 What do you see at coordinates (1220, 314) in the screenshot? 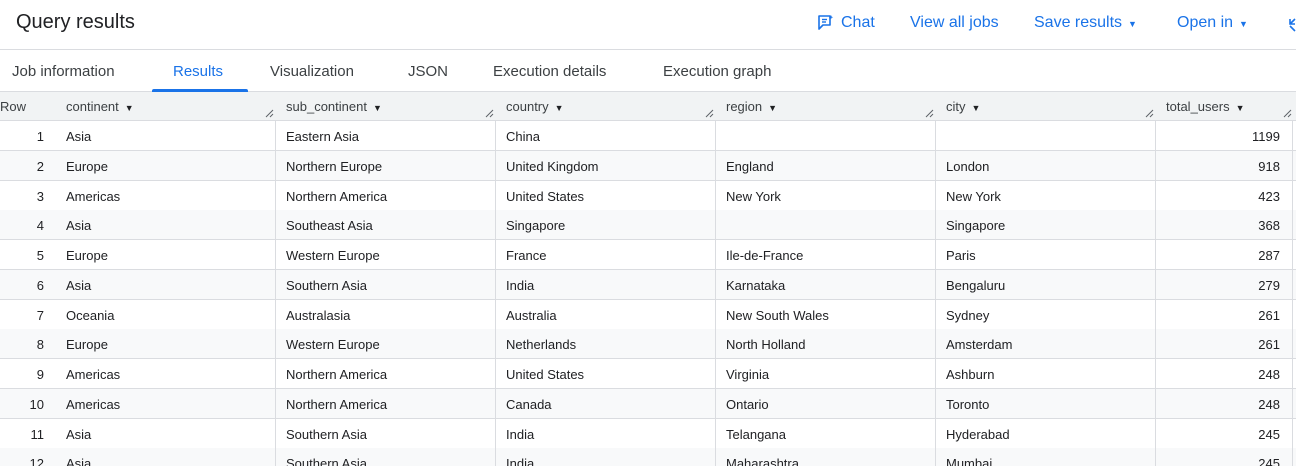
I see `total-users-cell: 261` at bounding box center [1220, 314].